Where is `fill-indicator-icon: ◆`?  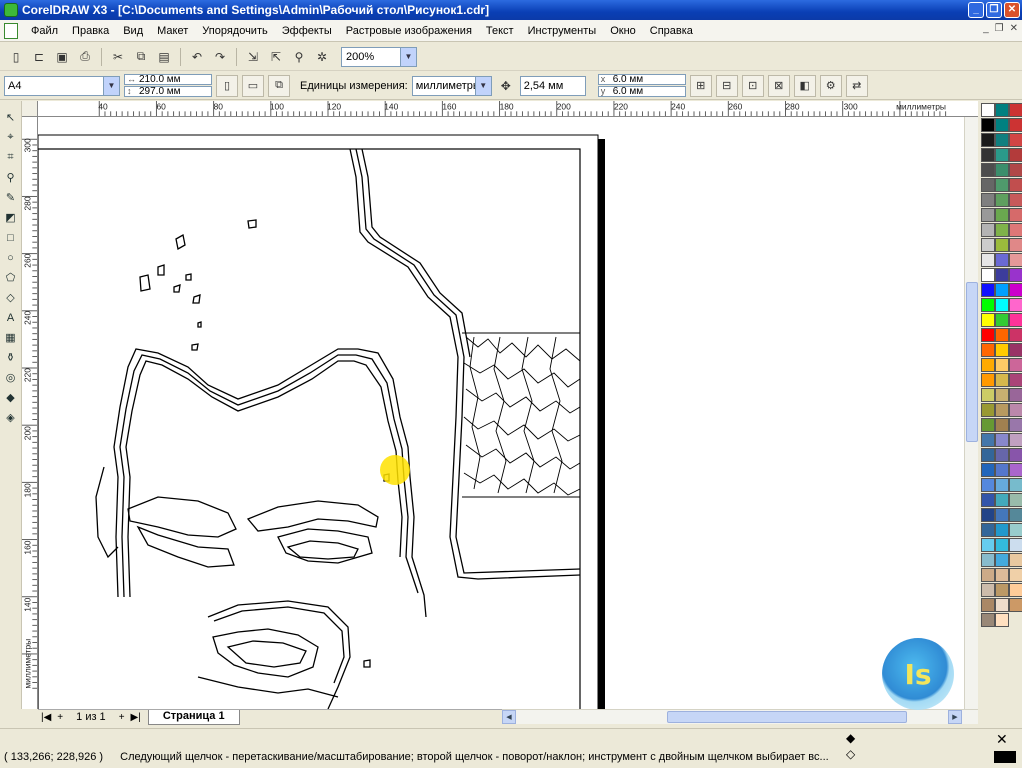
fill-indicator-icon: ◆ is located at coordinates (850, 738).